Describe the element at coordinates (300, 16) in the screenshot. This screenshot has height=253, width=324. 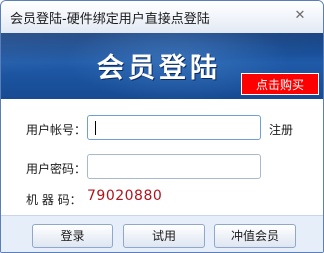
I see `close-icon: ✕` at that location.